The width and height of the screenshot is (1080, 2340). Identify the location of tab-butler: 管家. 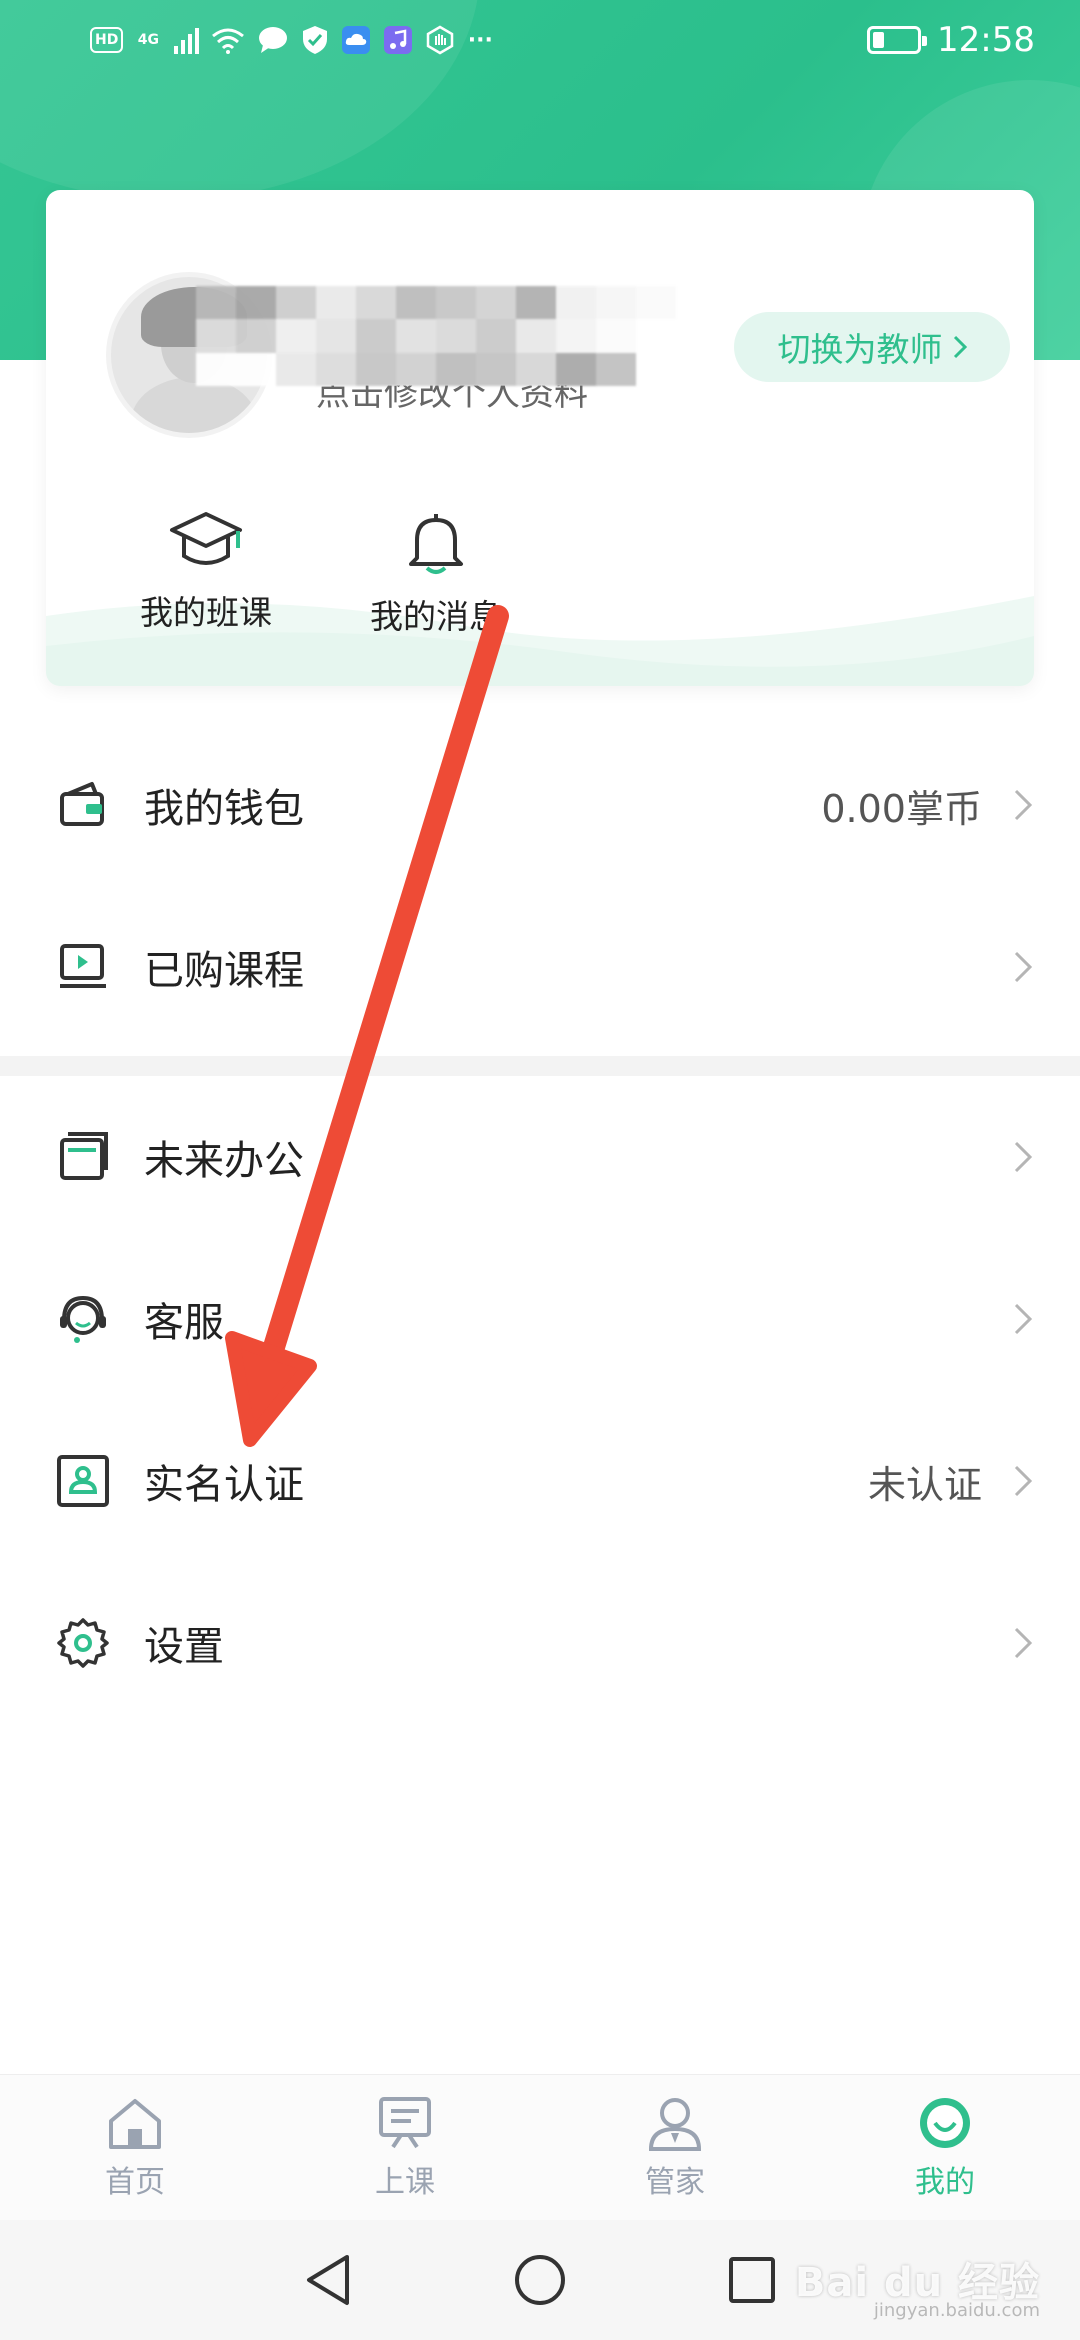
(675, 2147).